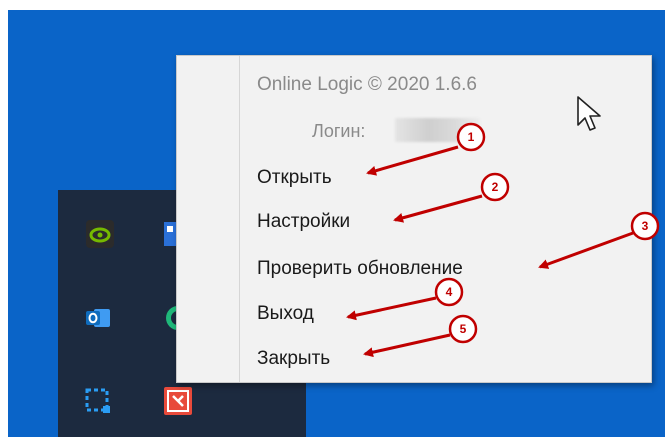 This screenshot has height=437, width=665. I want to click on menu-item-settings: Настройки, so click(303, 222).